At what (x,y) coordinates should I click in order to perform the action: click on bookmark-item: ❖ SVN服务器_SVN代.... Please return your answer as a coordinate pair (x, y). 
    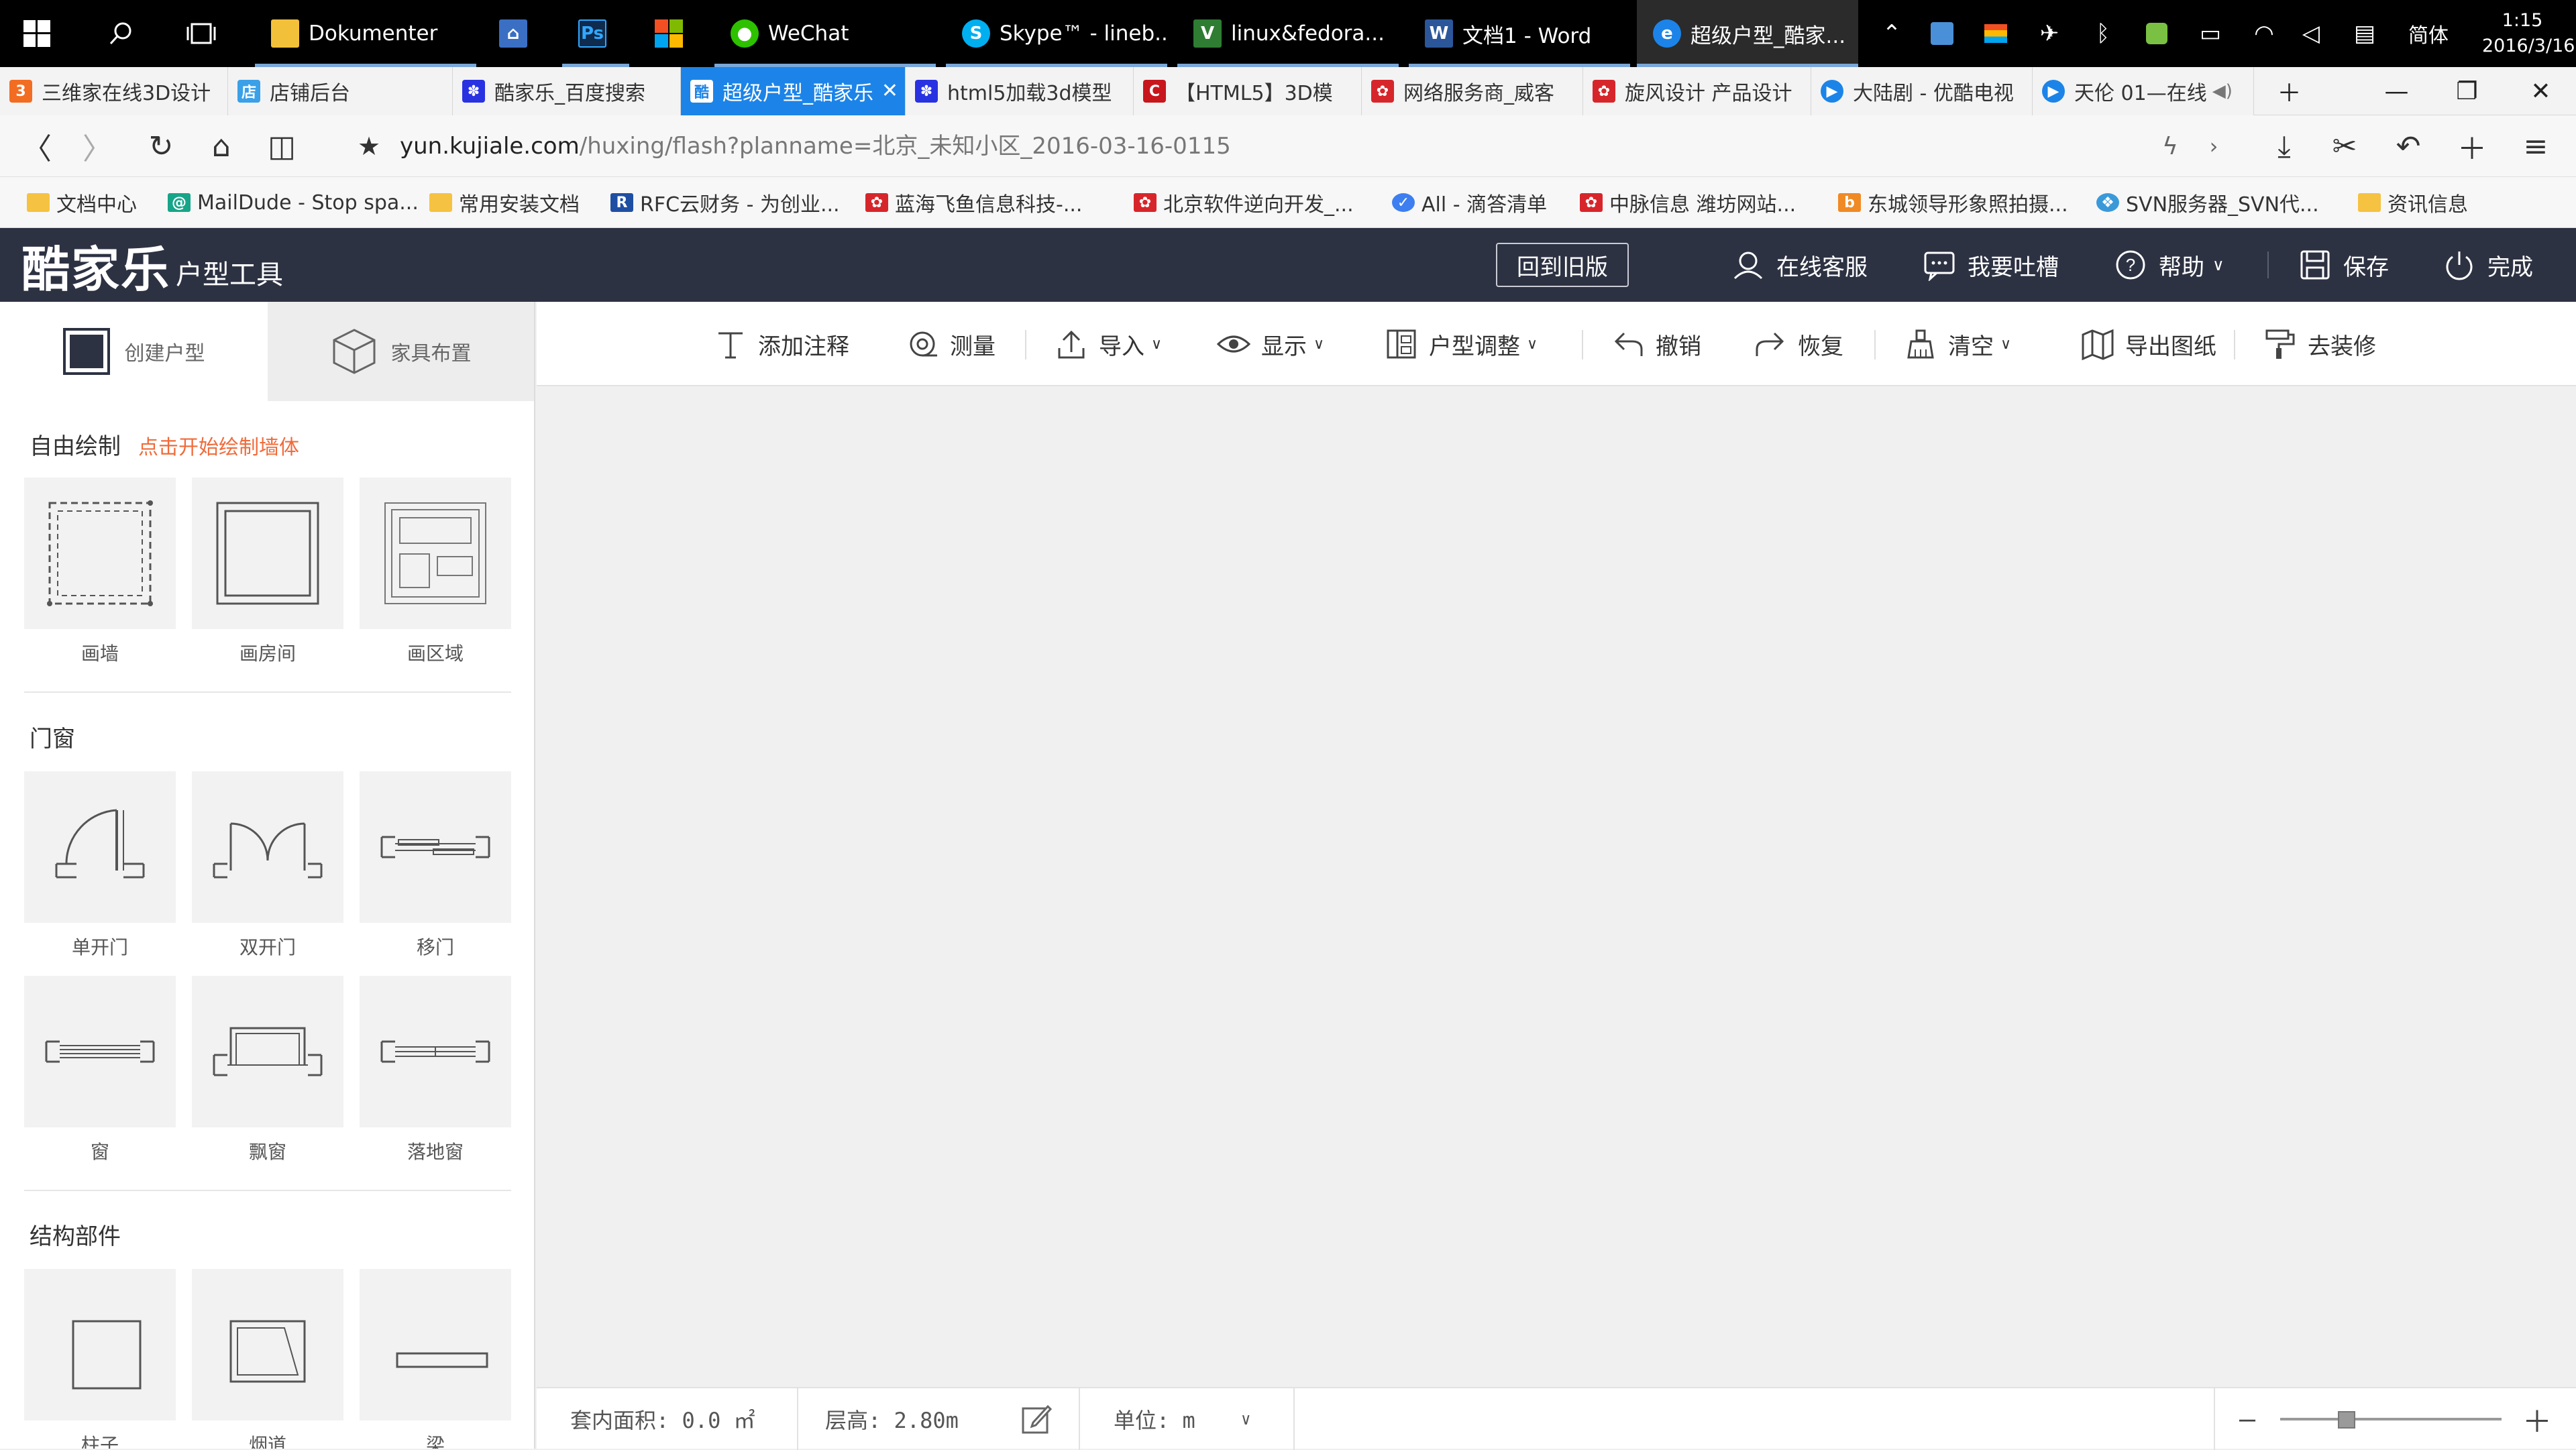
    Looking at the image, I should click on (2207, 202).